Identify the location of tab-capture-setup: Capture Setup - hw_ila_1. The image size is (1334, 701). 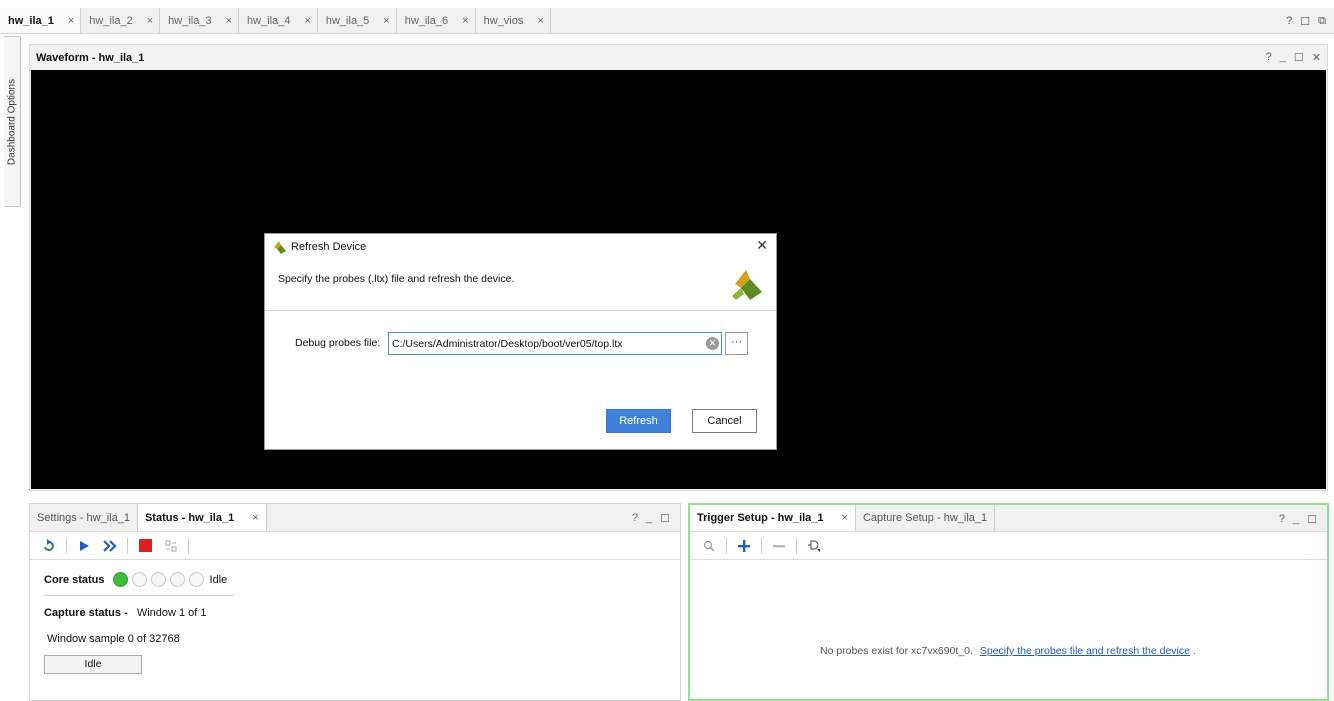
(926, 518).